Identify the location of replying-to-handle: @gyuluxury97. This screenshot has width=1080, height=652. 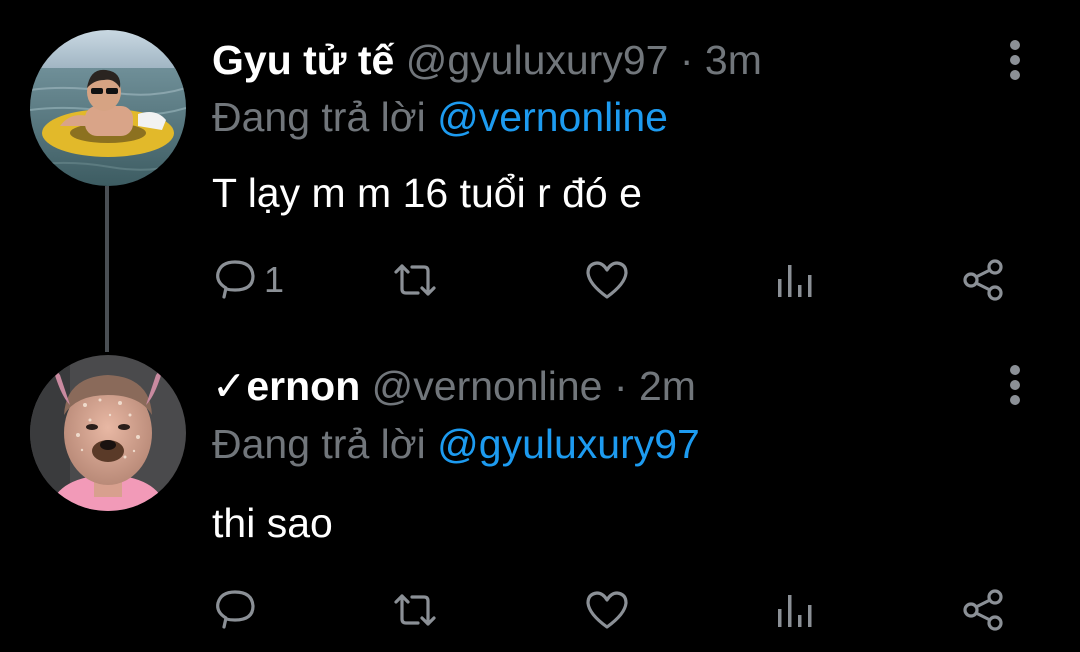
(568, 444).